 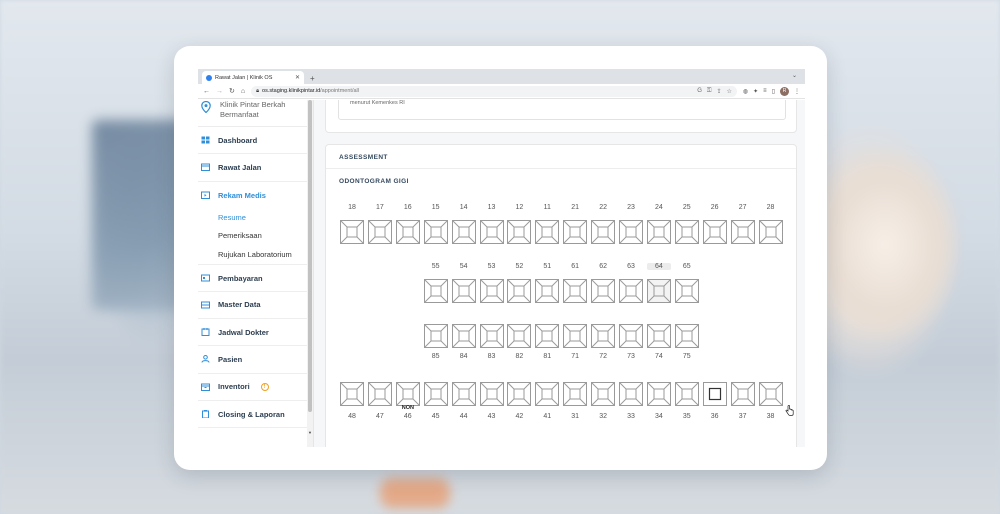 I want to click on tooth-number-38: 38, so click(x=770, y=416).